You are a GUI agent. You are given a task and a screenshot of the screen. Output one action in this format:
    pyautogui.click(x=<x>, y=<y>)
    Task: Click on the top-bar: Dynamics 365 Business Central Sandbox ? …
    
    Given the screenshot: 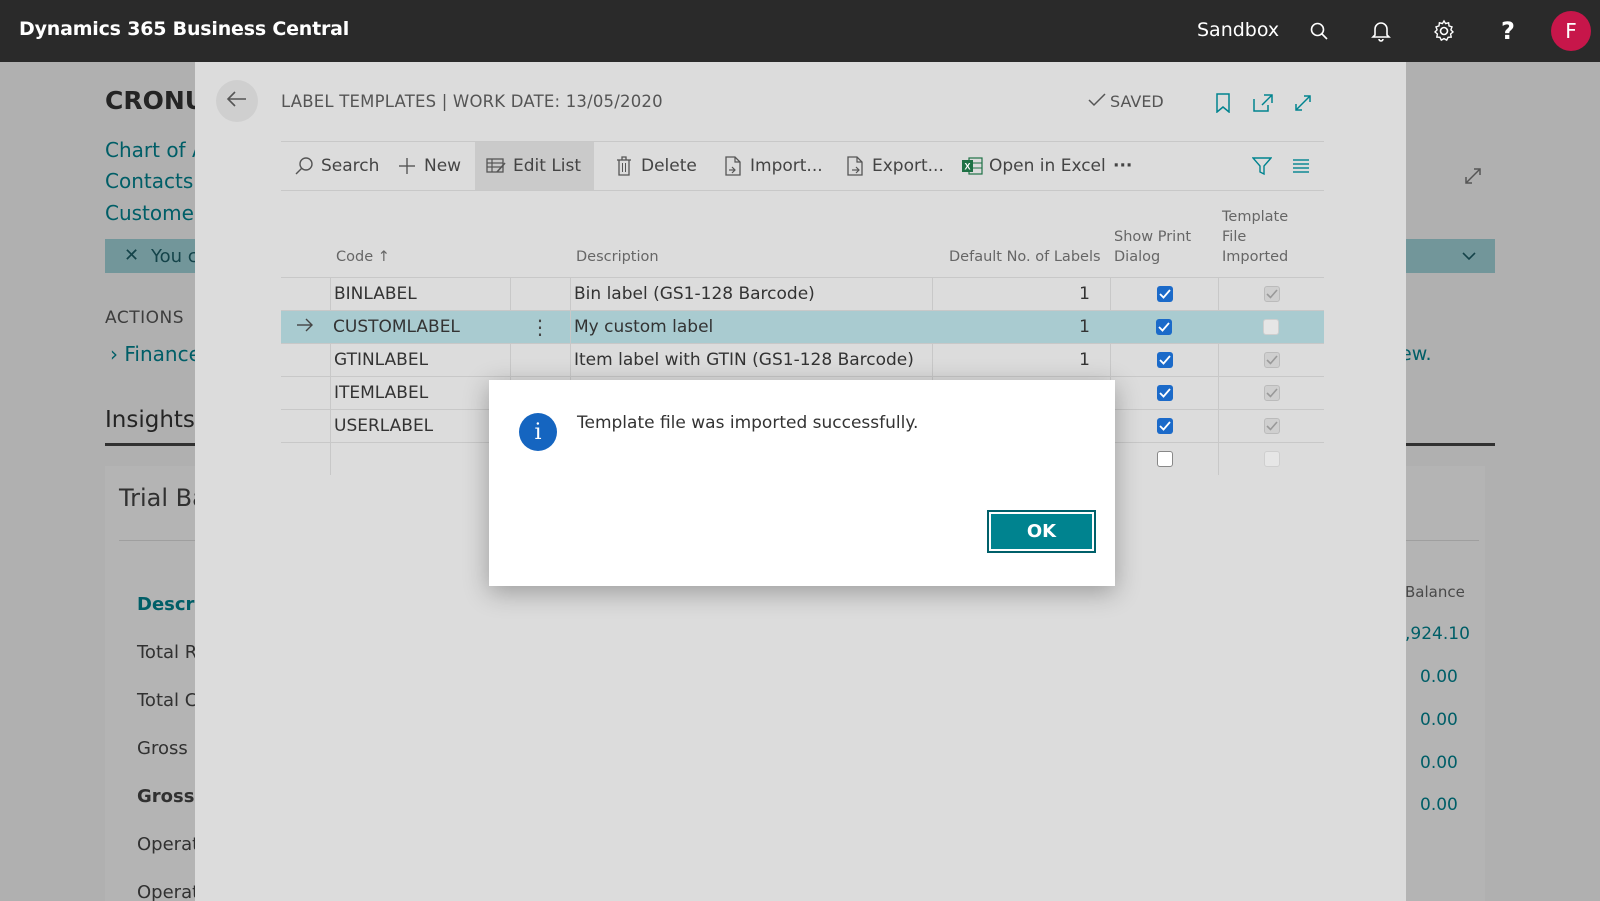 What is the action you would take?
    pyautogui.click(x=800, y=31)
    